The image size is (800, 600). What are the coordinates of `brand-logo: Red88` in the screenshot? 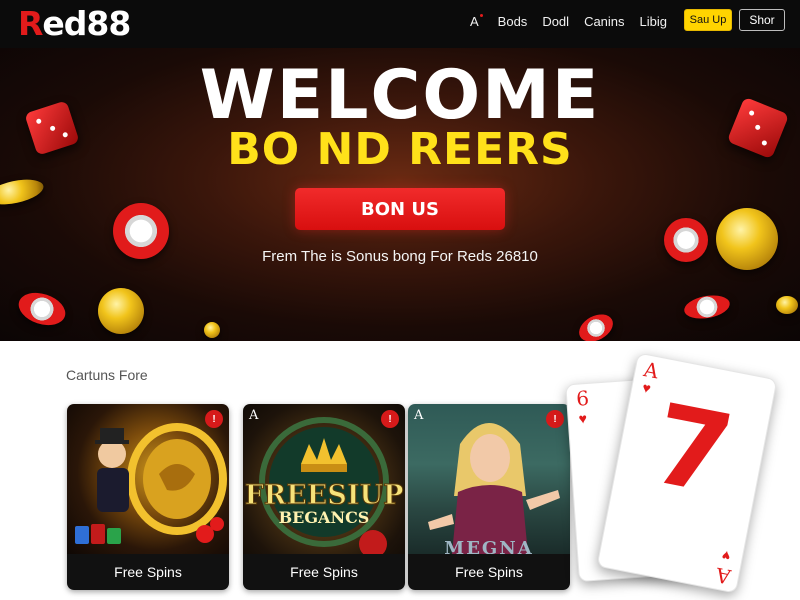 It's located at (74, 23).